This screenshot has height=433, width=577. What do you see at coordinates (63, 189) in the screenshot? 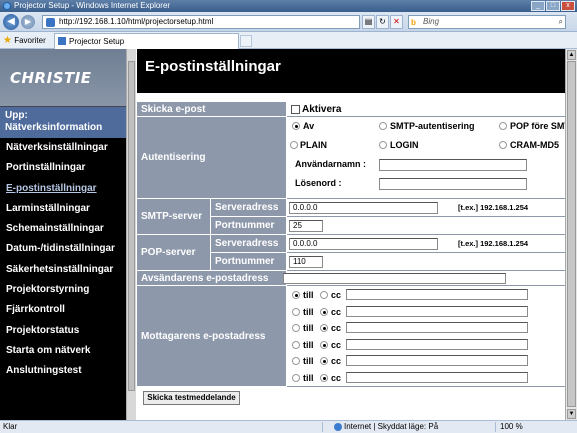
I see `nav-item: E-postinställningar` at bounding box center [63, 189].